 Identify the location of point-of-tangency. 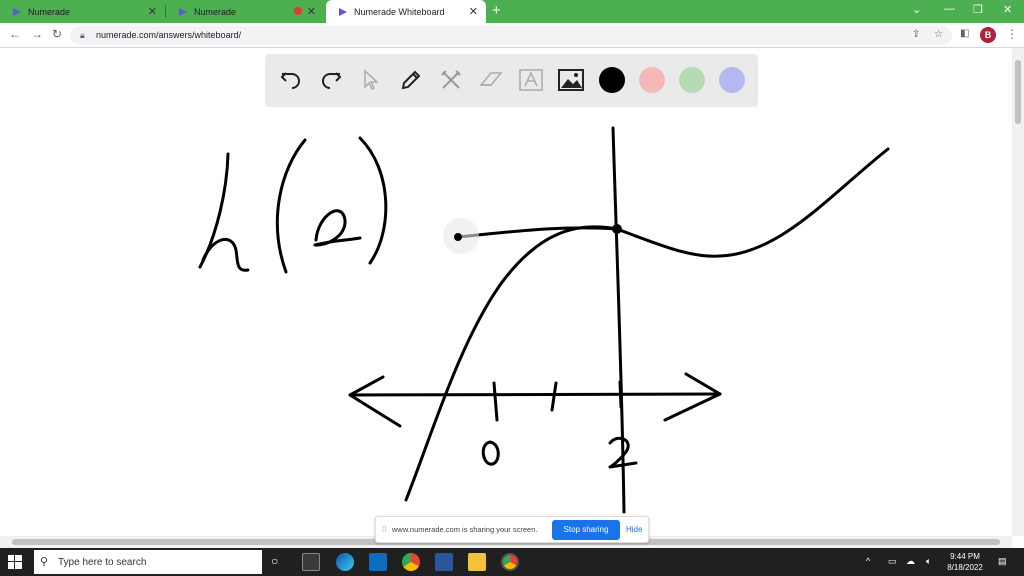
(617, 229).